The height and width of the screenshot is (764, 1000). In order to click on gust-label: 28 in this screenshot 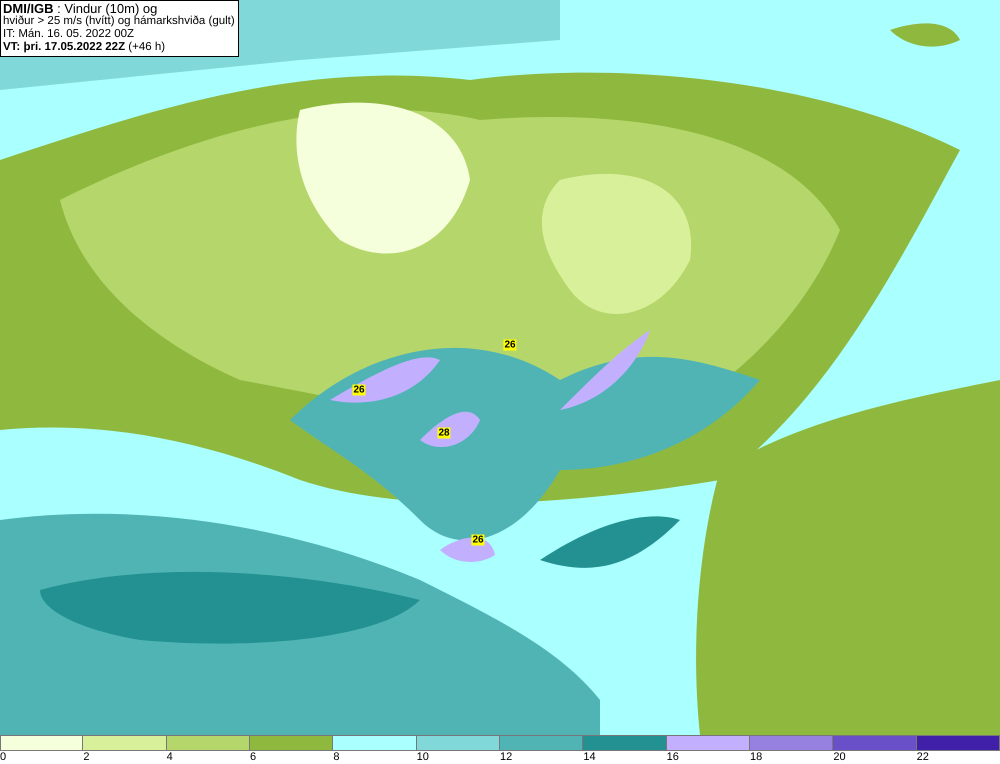, I will do `click(444, 433)`.